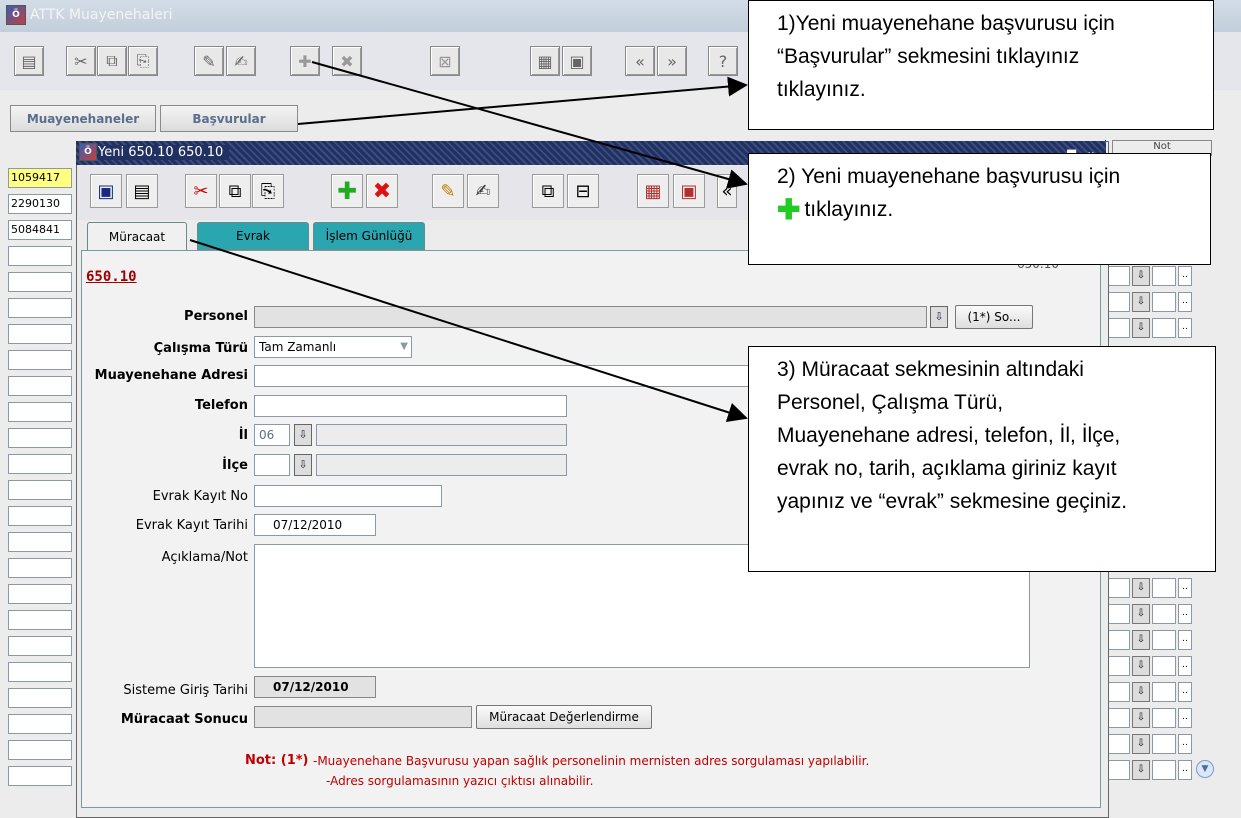 The image size is (1241, 818). I want to click on telefon-field, so click(410, 406).